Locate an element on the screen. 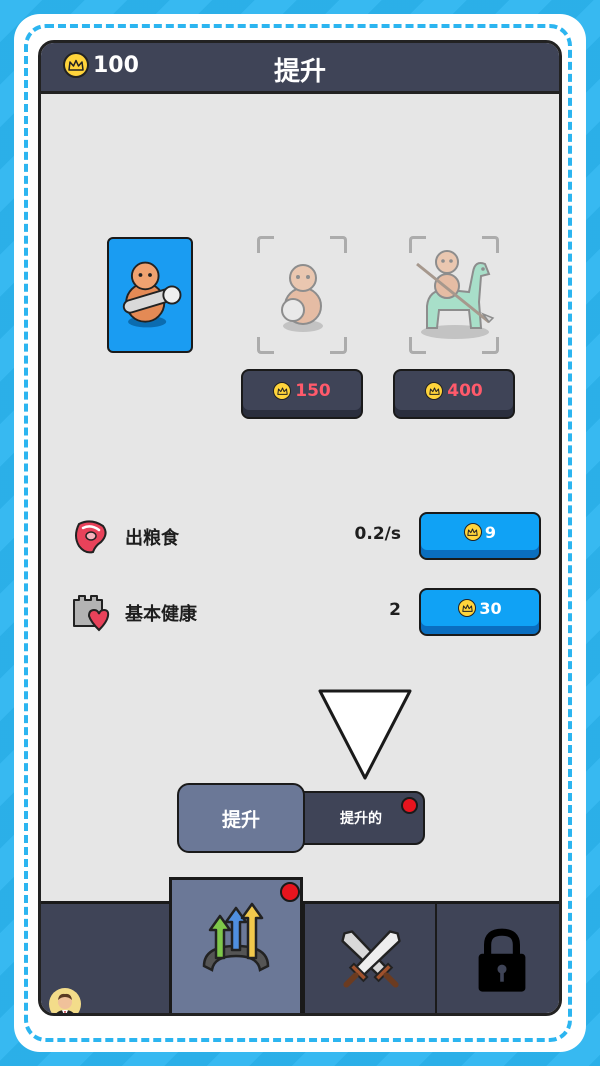 The image size is (600, 1066). upgrade-food-button: 9 is located at coordinates (480, 536).